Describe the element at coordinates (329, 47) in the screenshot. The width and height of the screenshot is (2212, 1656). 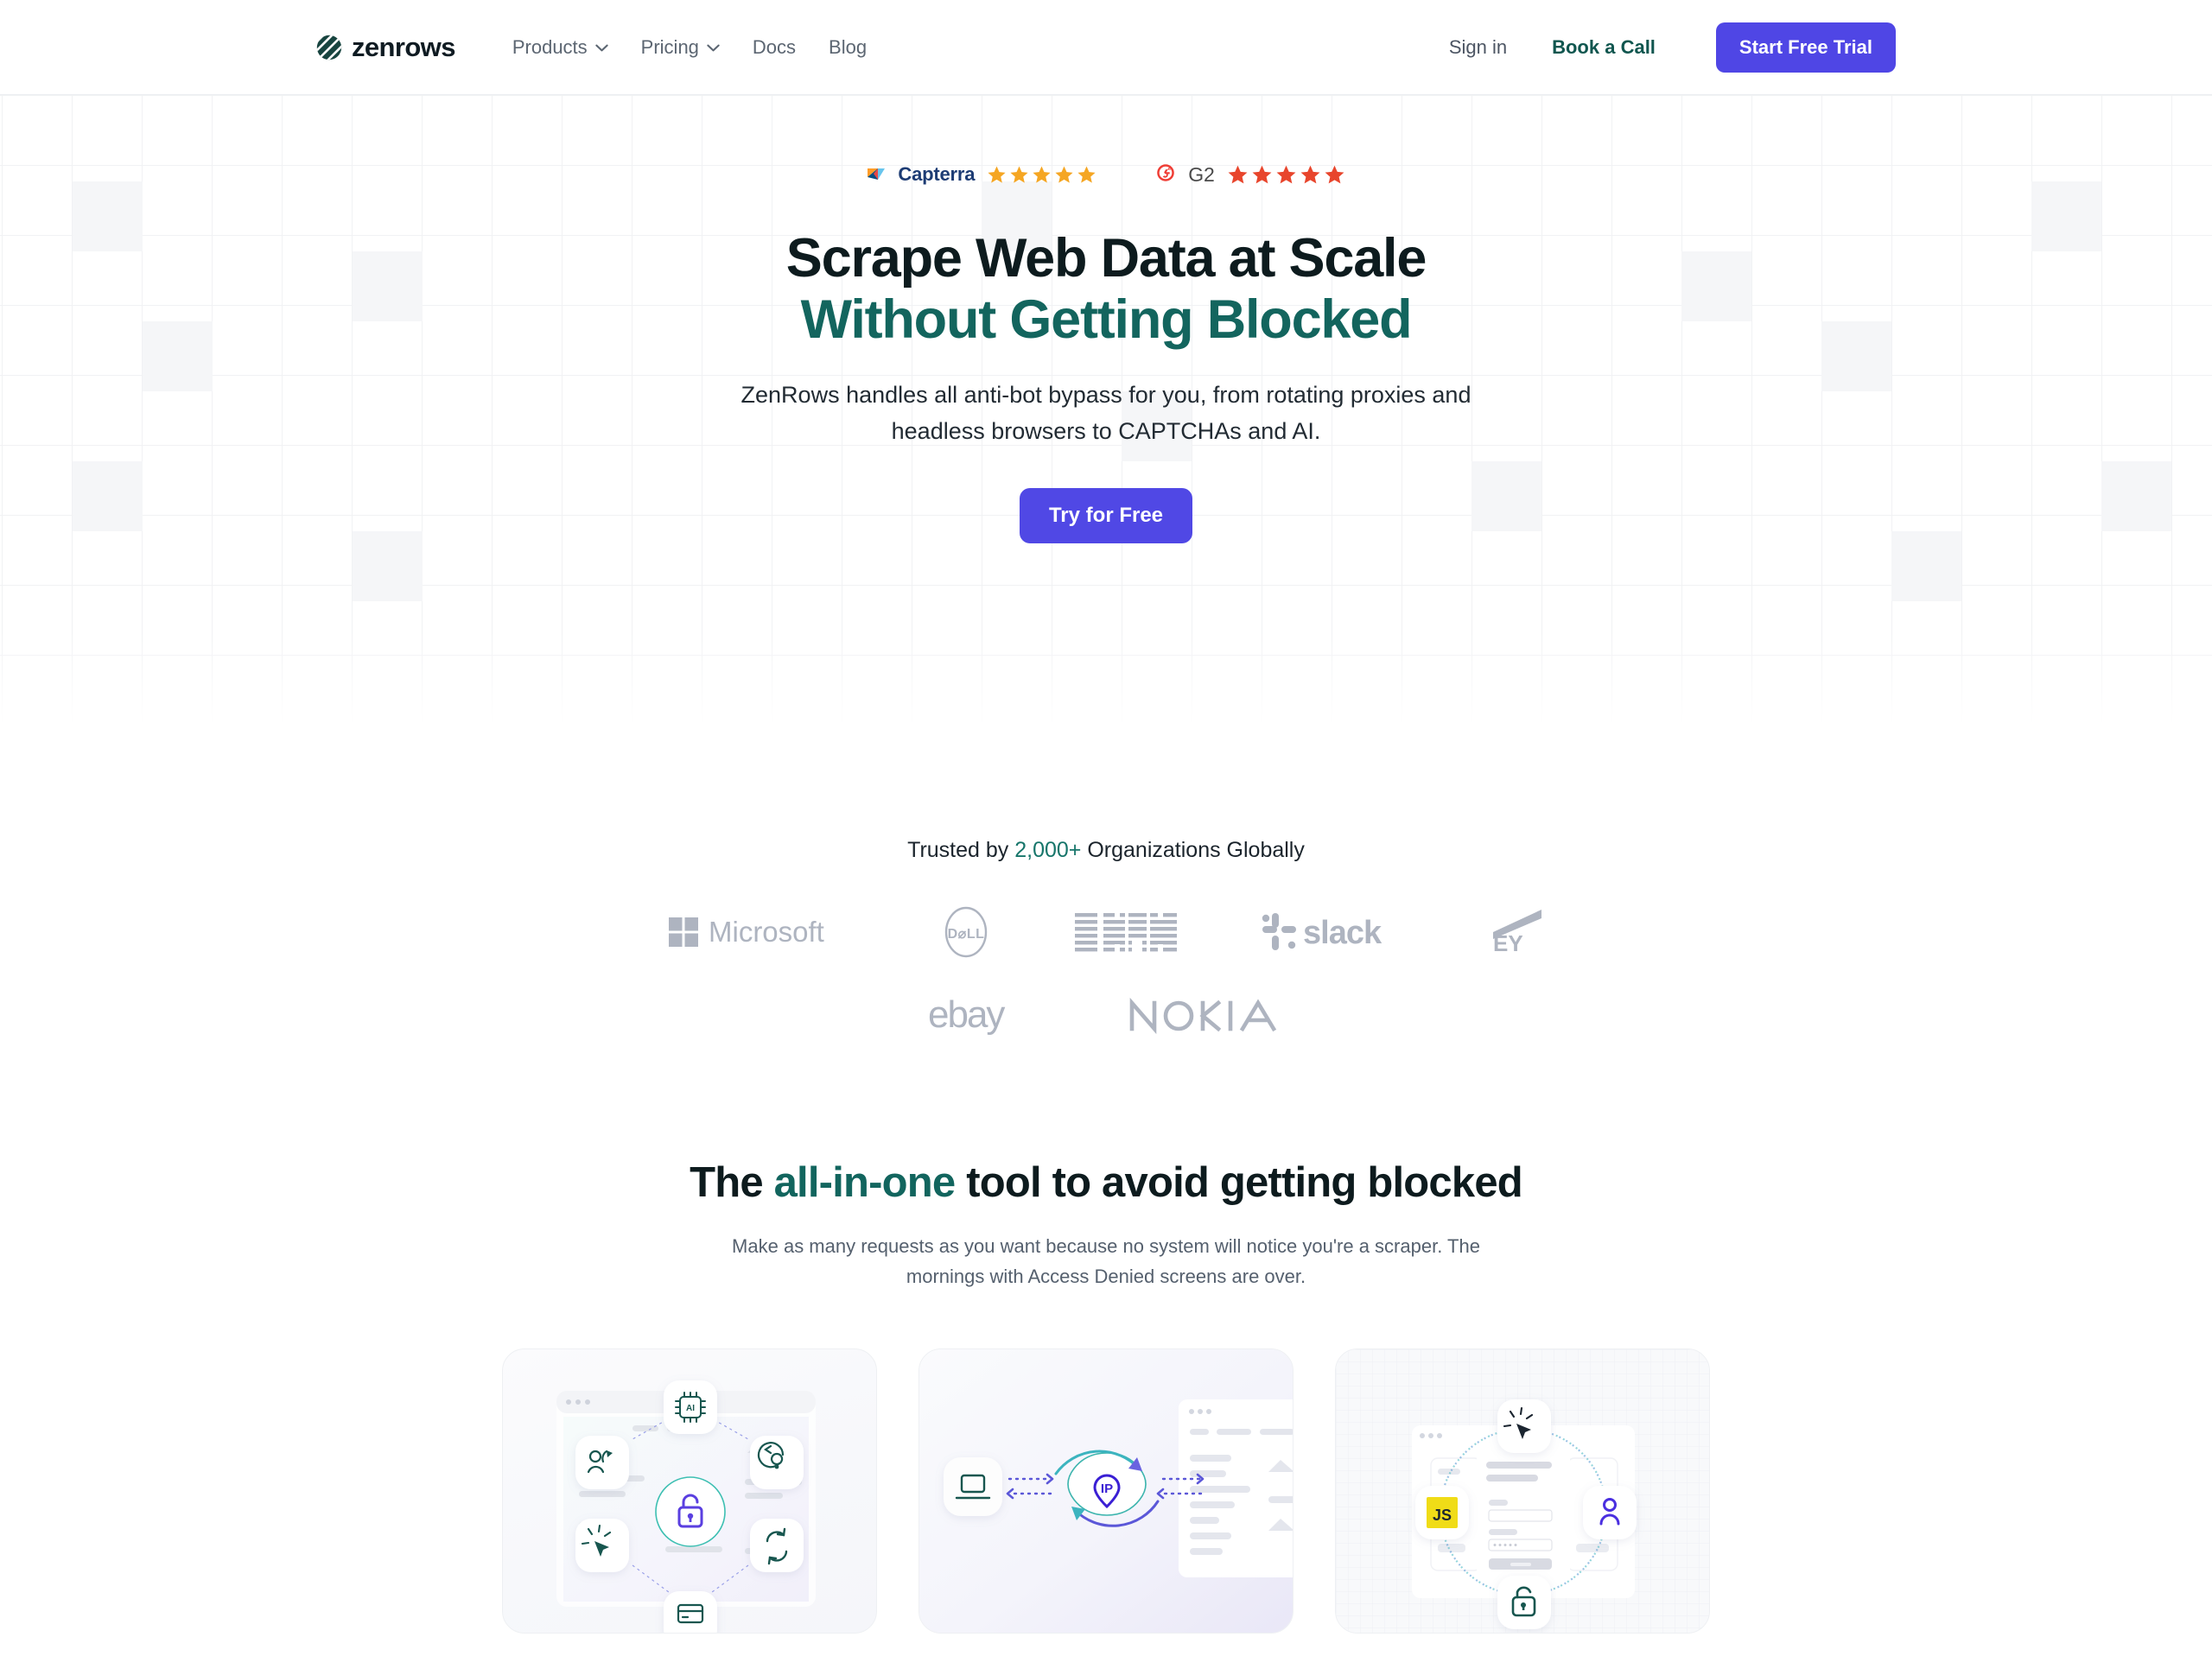
I see `zenrows-logo-icon` at that location.